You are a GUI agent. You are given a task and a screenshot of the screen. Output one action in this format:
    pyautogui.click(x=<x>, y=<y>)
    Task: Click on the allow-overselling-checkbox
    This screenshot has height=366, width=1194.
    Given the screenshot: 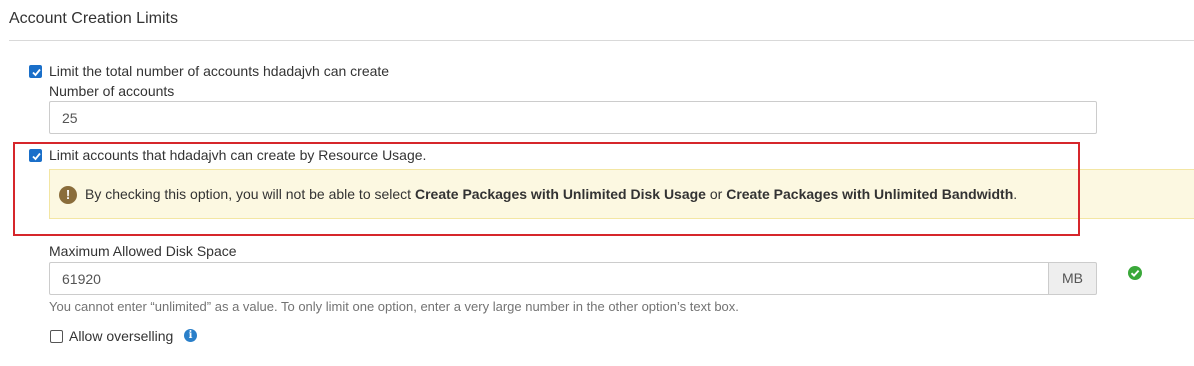 What is the action you would take?
    pyautogui.click(x=56, y=336)
    